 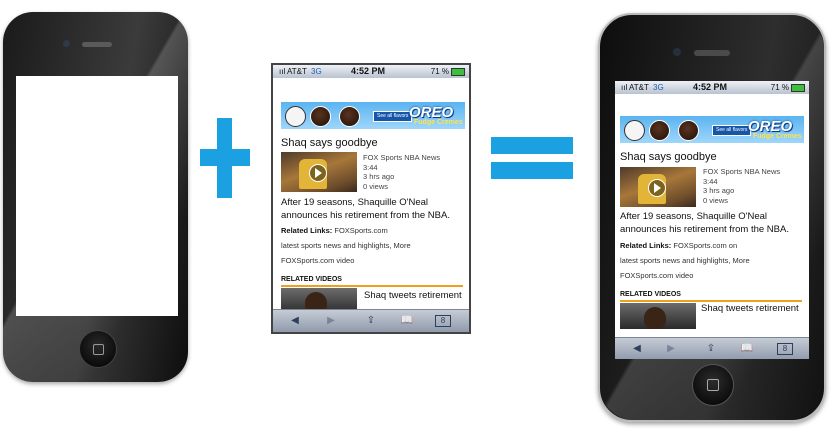 I want to click on related-link-foxsports: FOXSports.com on, so click(x=705, y=245).